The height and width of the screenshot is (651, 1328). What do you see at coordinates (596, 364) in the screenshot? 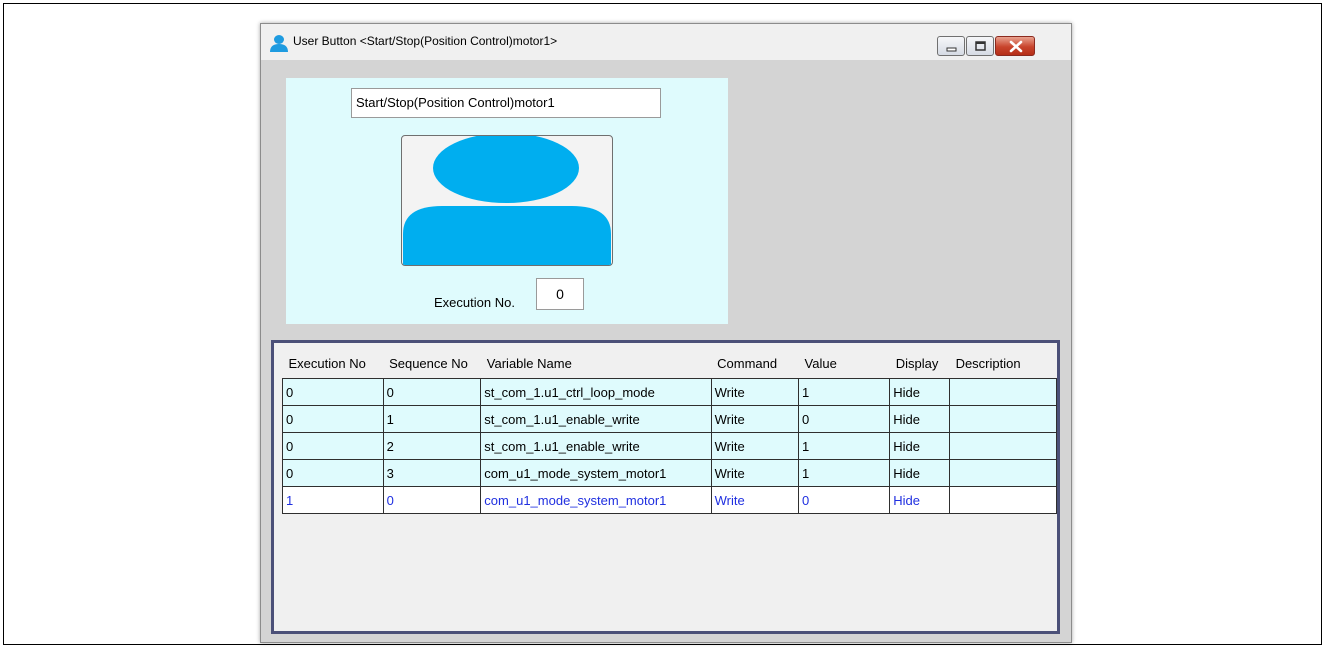
I see `column-header: Variable Name` at bounding box center [596, 364].